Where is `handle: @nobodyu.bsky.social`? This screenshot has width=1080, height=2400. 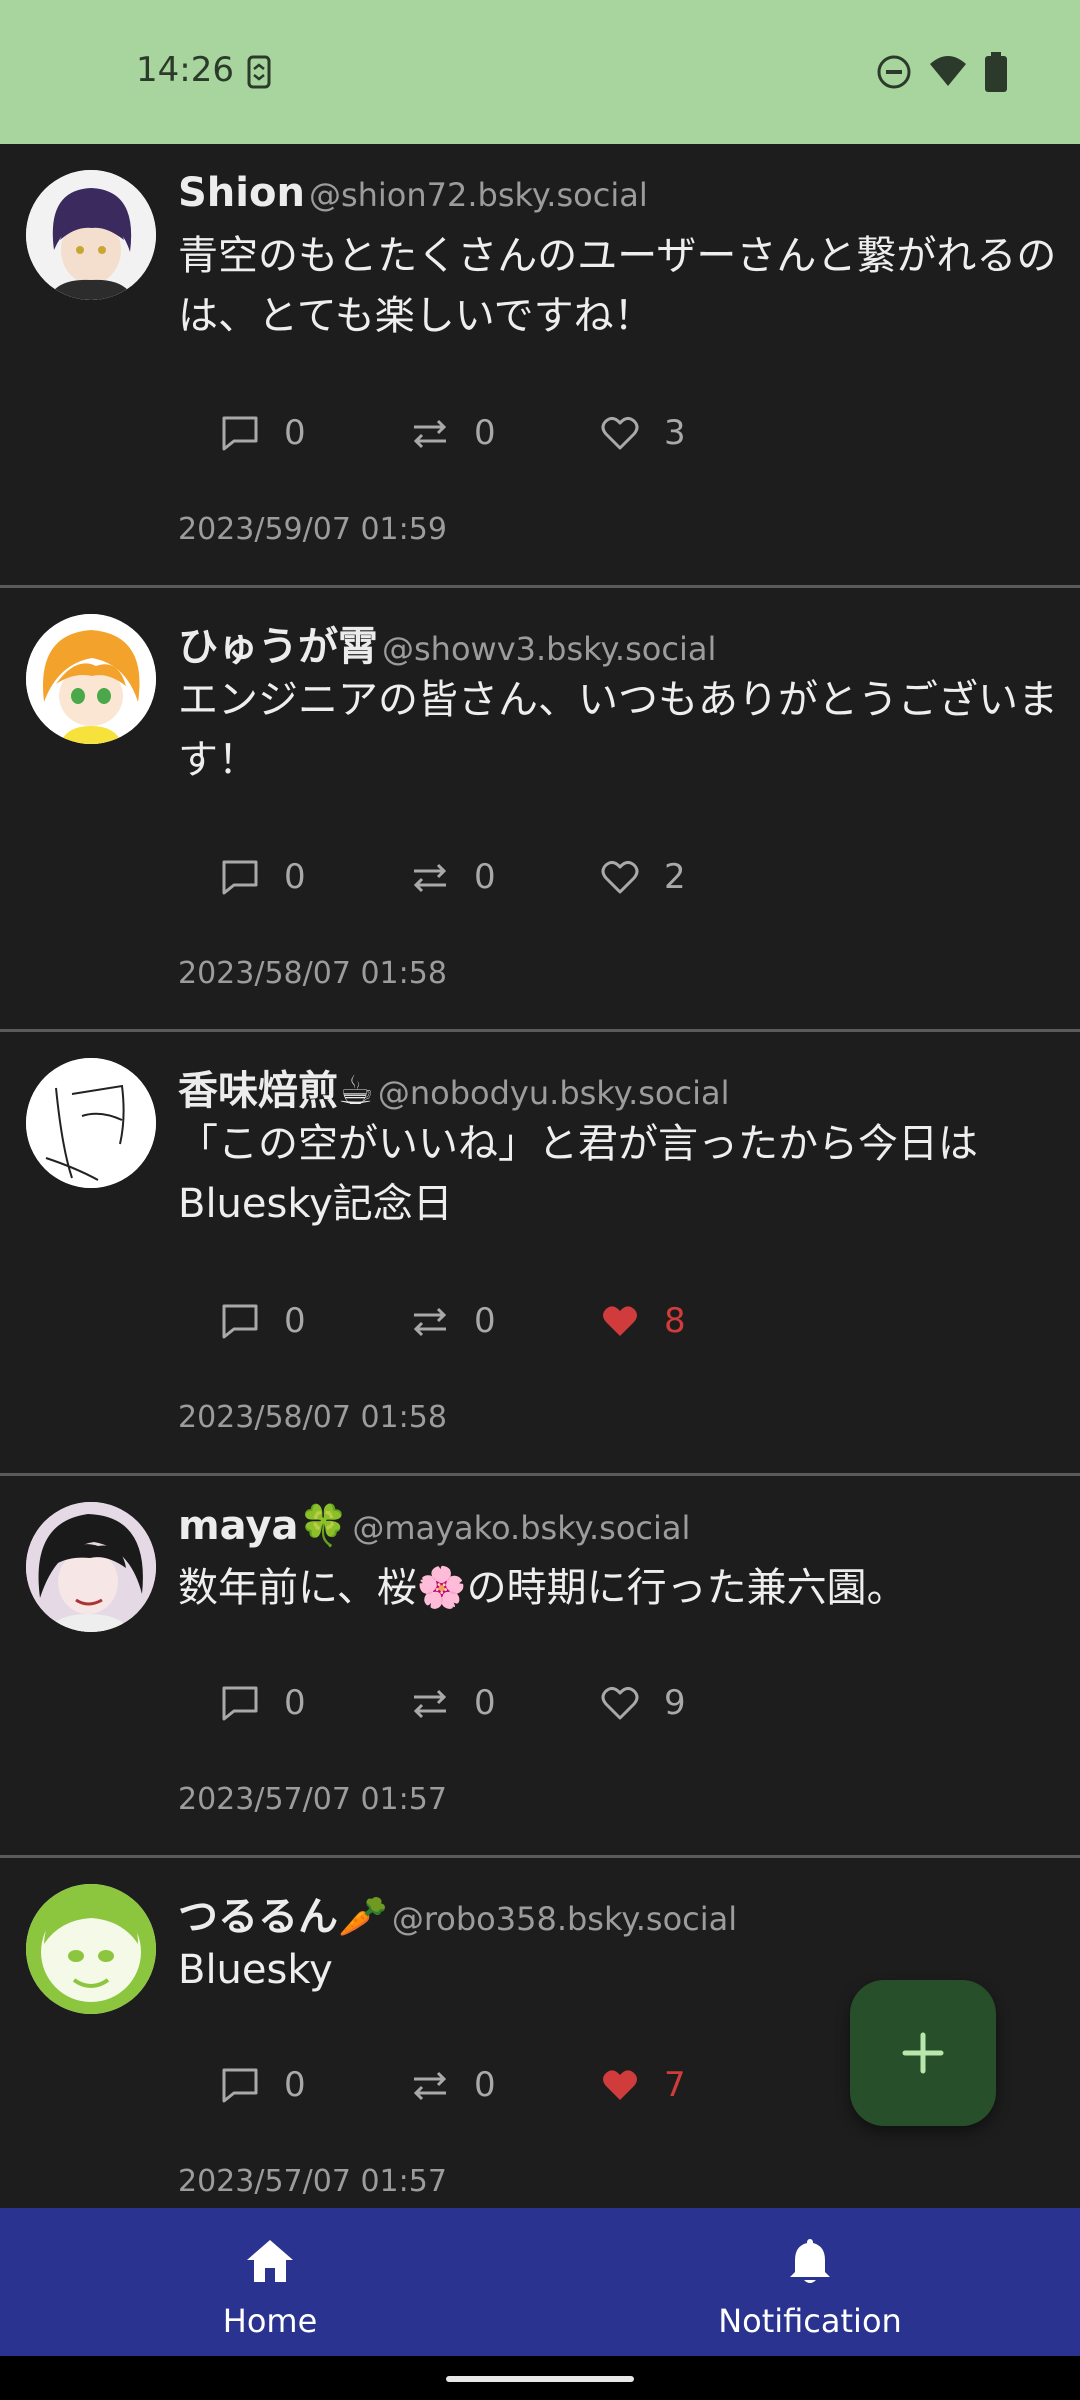 handle: @nobodyu.bsky.social is located at coordinates (554, 1093).